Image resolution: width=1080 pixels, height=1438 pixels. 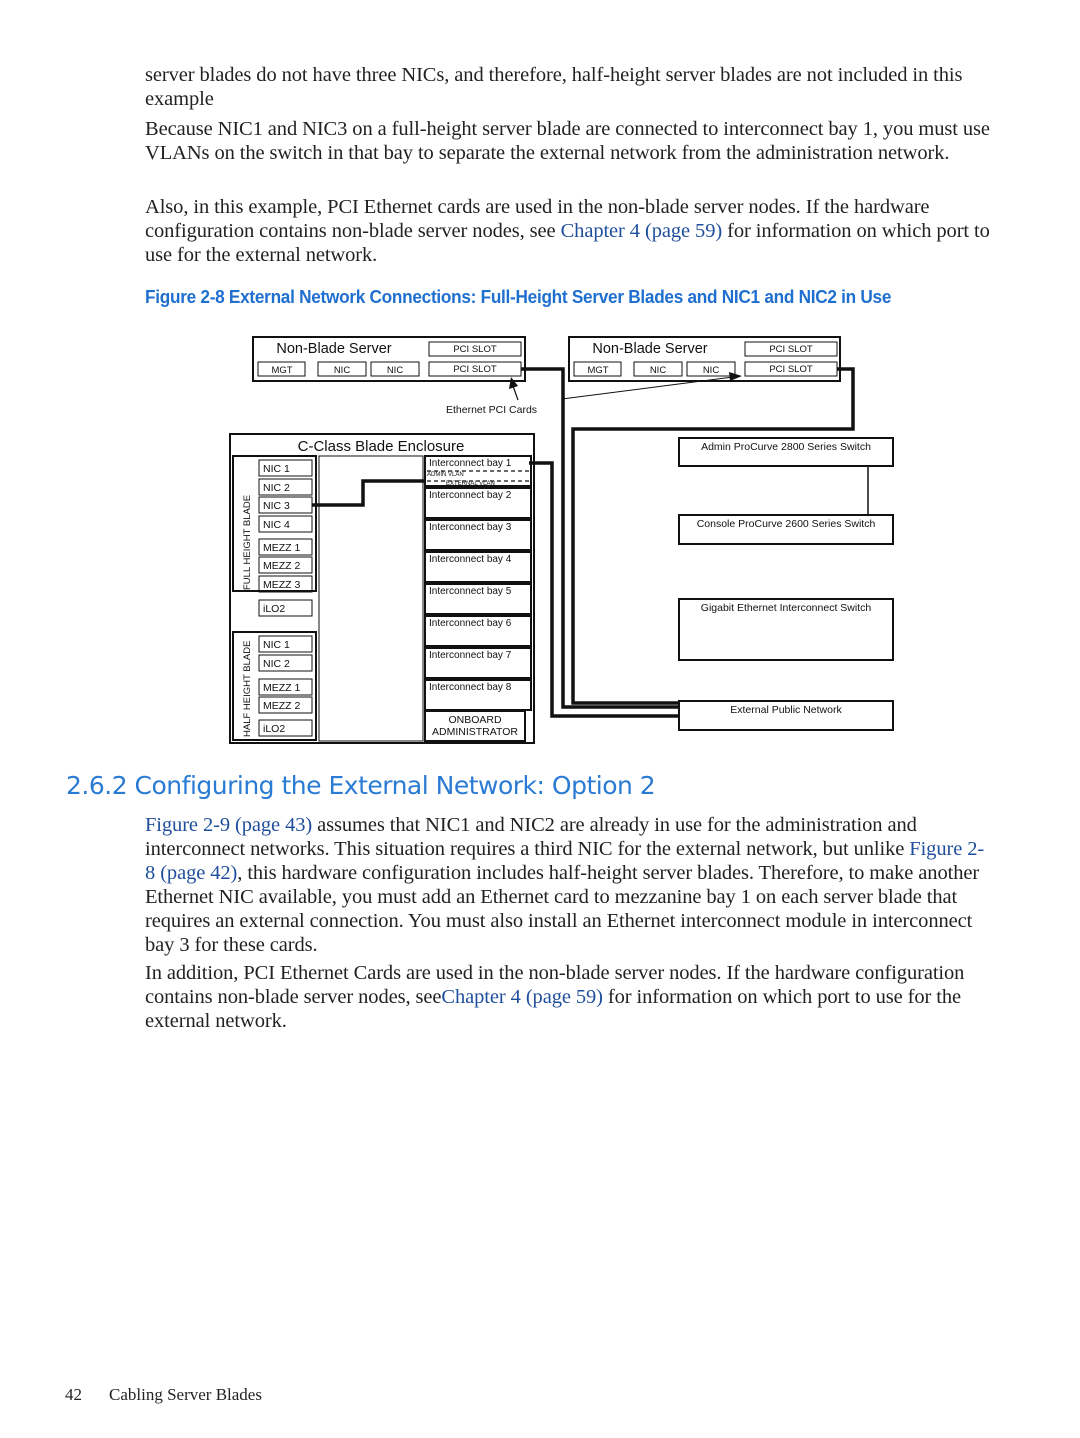 What do you see at coordinates (786, 710) in the screenshot?
I see `external-network-label: External Public Network` at bounding box center [786, 710].